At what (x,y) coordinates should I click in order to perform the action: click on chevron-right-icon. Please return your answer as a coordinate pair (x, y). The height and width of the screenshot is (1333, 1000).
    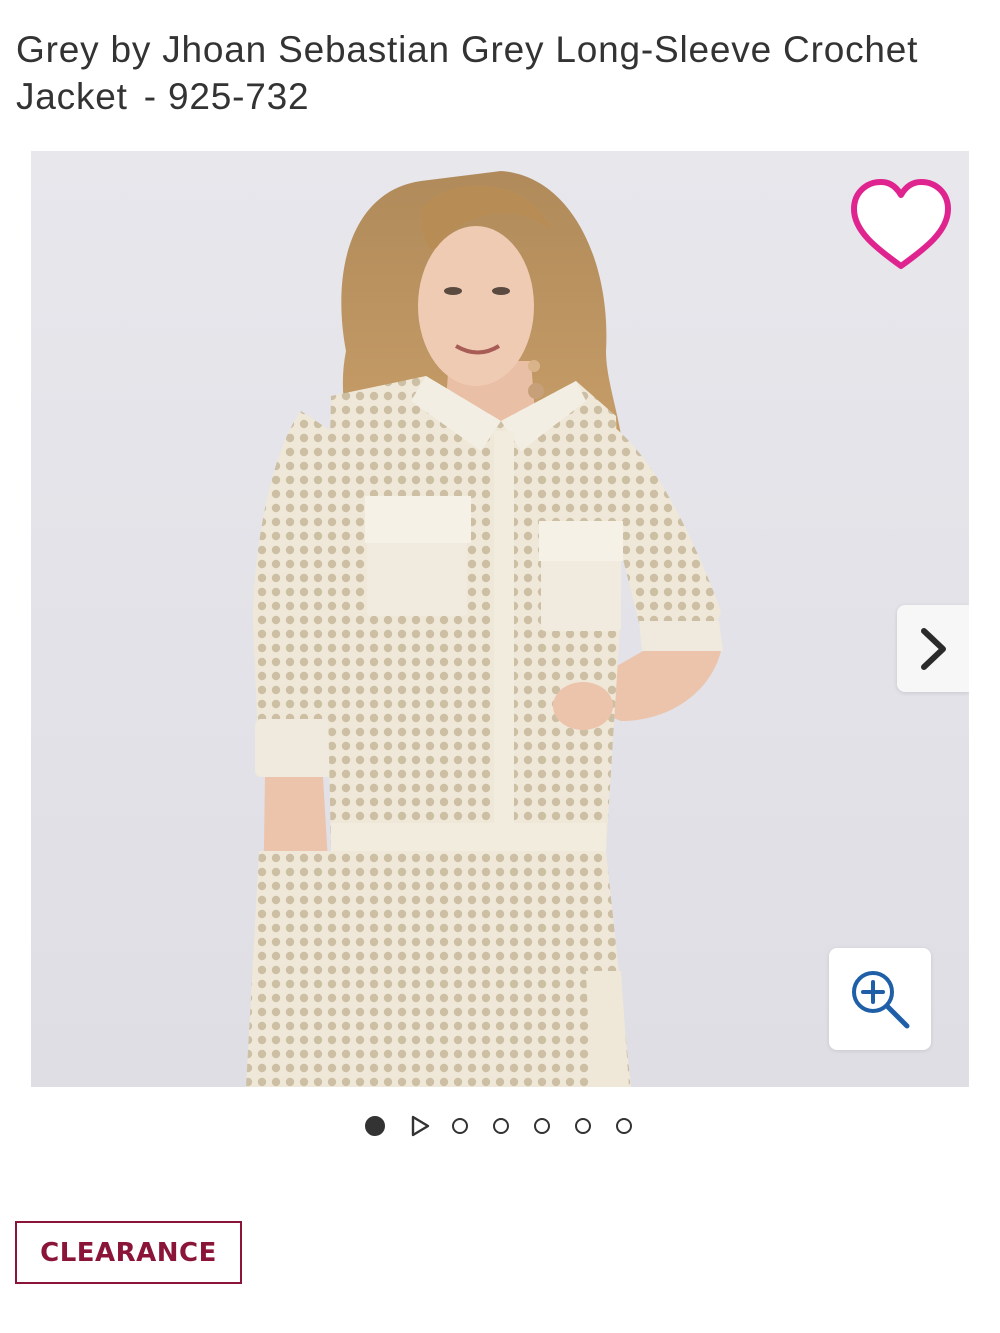
    Looking at the image, I should click on (933, 648).